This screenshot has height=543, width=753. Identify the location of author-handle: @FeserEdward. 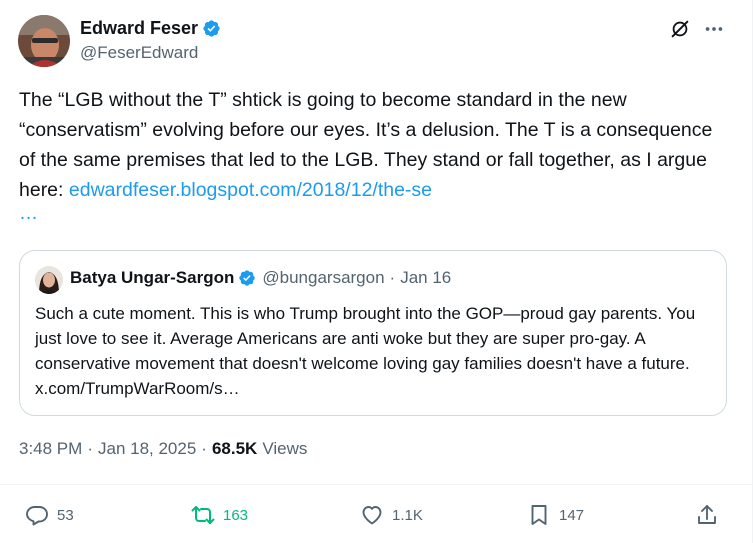
(150, 53).